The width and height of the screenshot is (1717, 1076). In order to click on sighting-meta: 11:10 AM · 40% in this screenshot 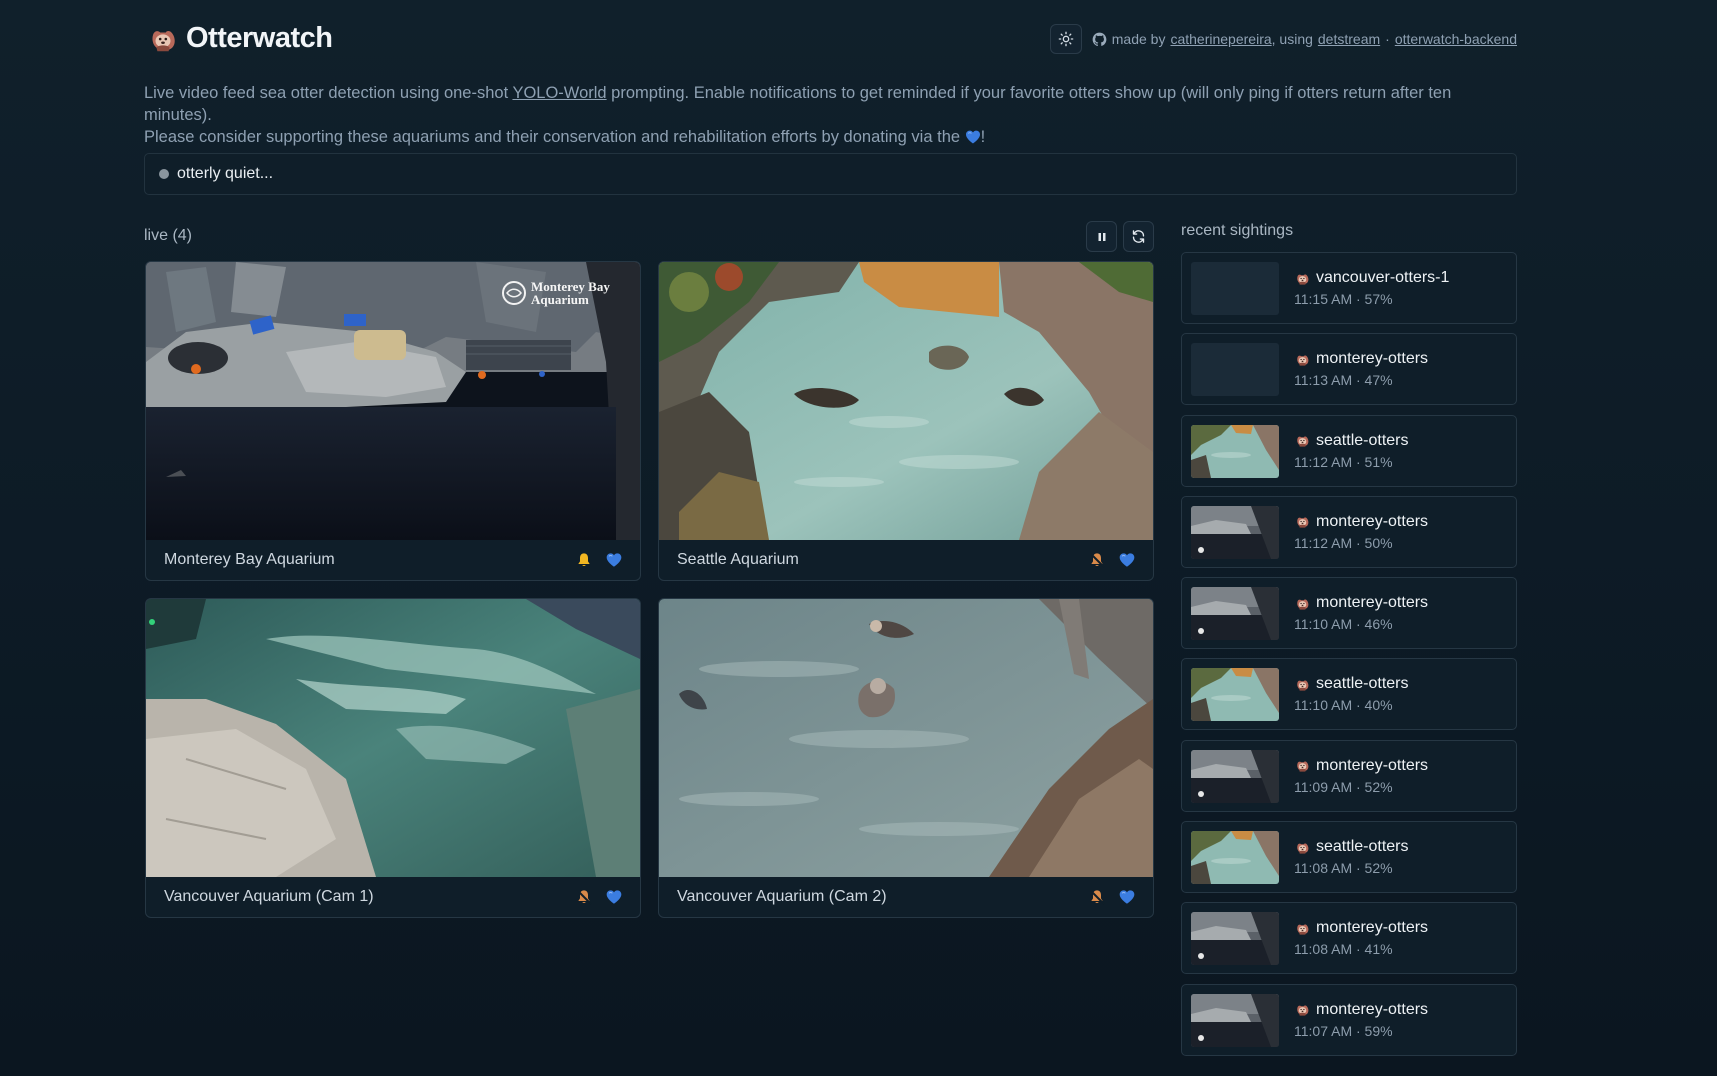, I will do `click(1343, 705)`.